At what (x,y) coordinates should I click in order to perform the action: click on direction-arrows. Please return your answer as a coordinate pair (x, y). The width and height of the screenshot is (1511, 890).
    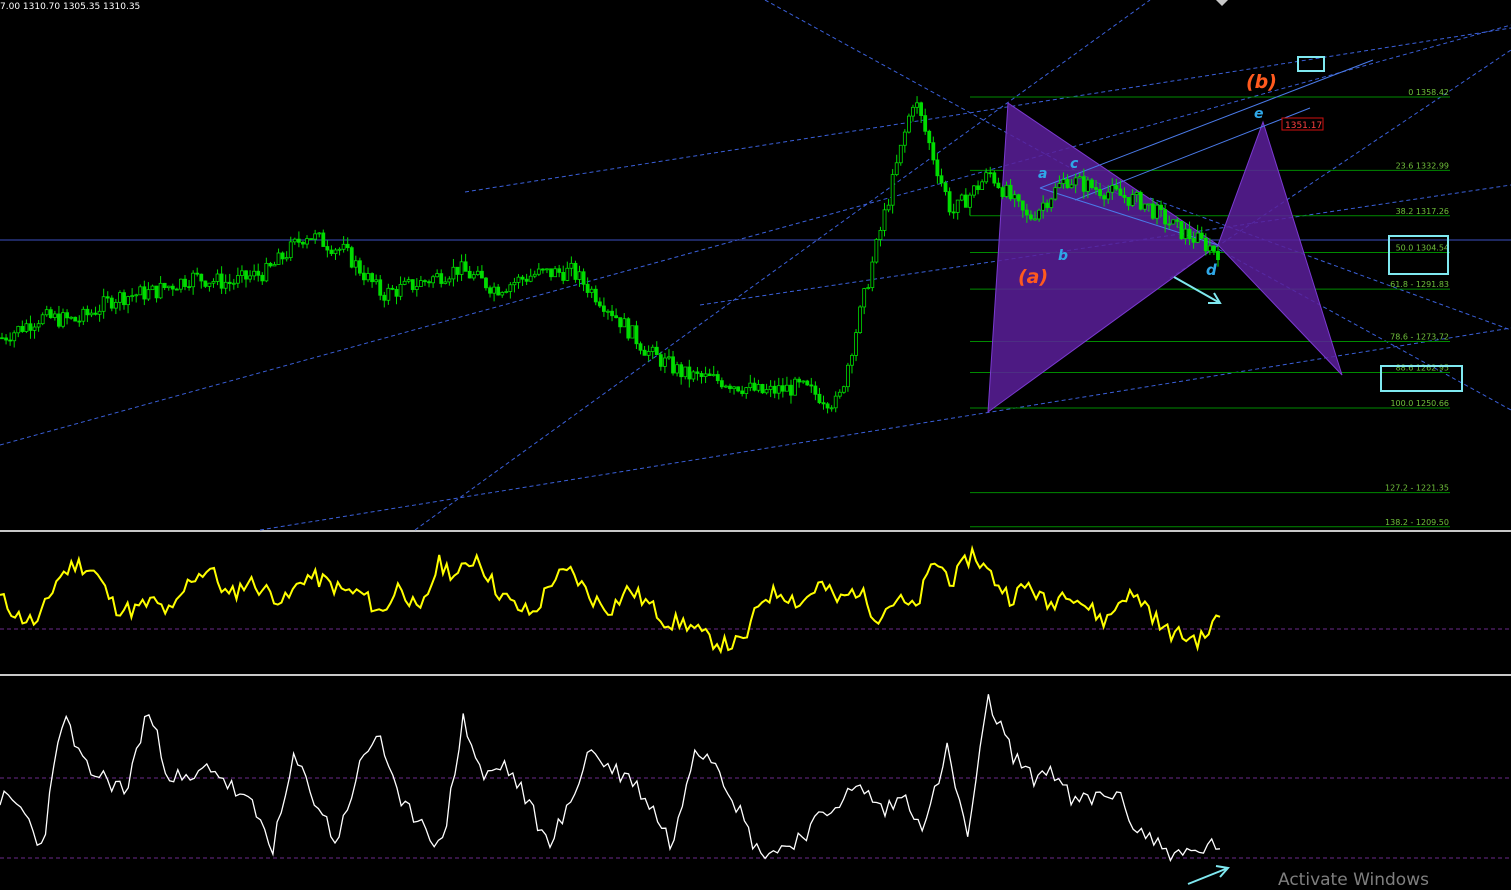
    Looking at the image, I should click on (1201, 580).